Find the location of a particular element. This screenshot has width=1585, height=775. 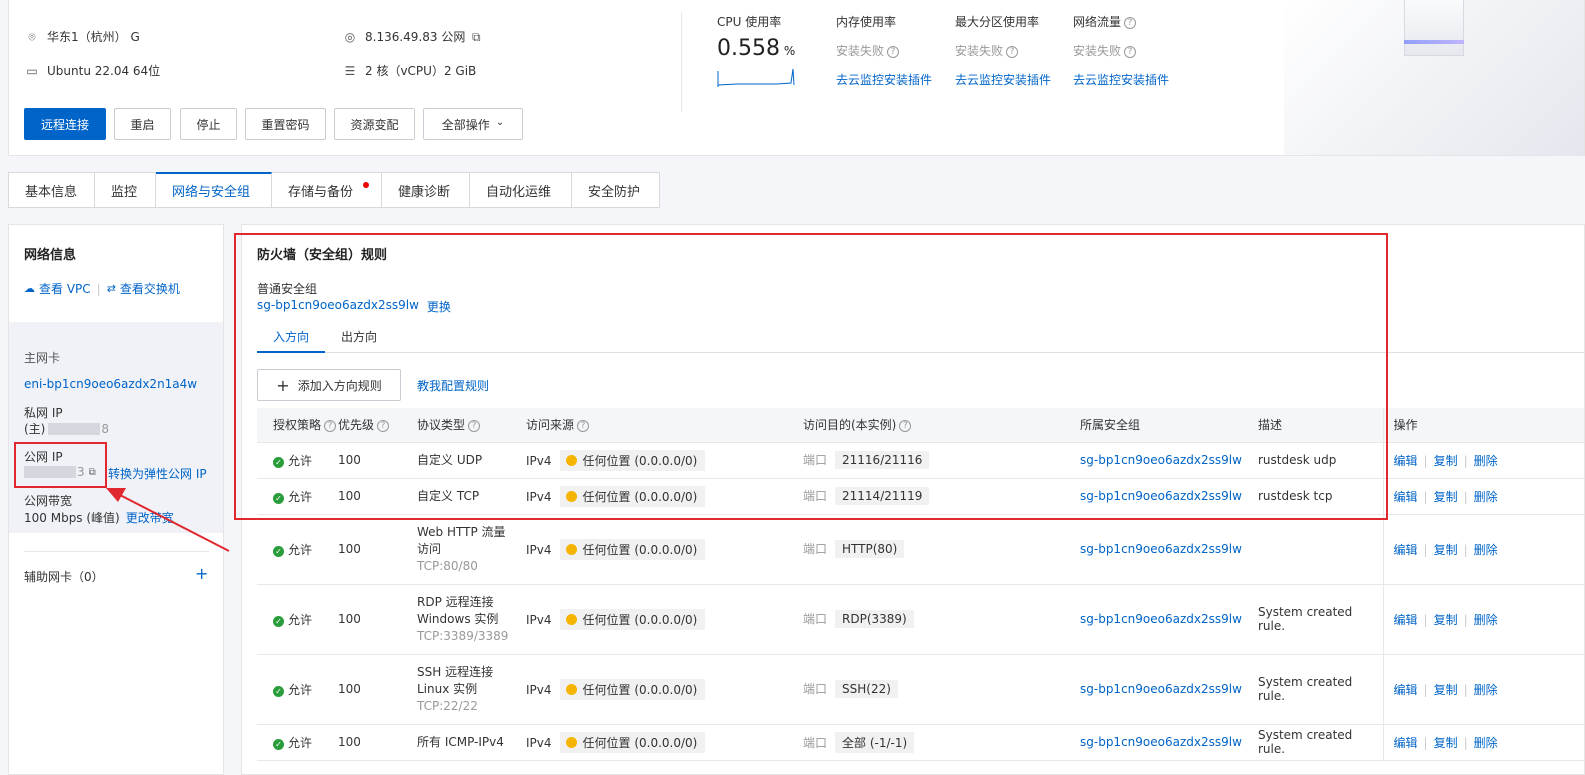

spec-text: 2 核（vCPU）2 GiB is located at coordinates (421, 71).